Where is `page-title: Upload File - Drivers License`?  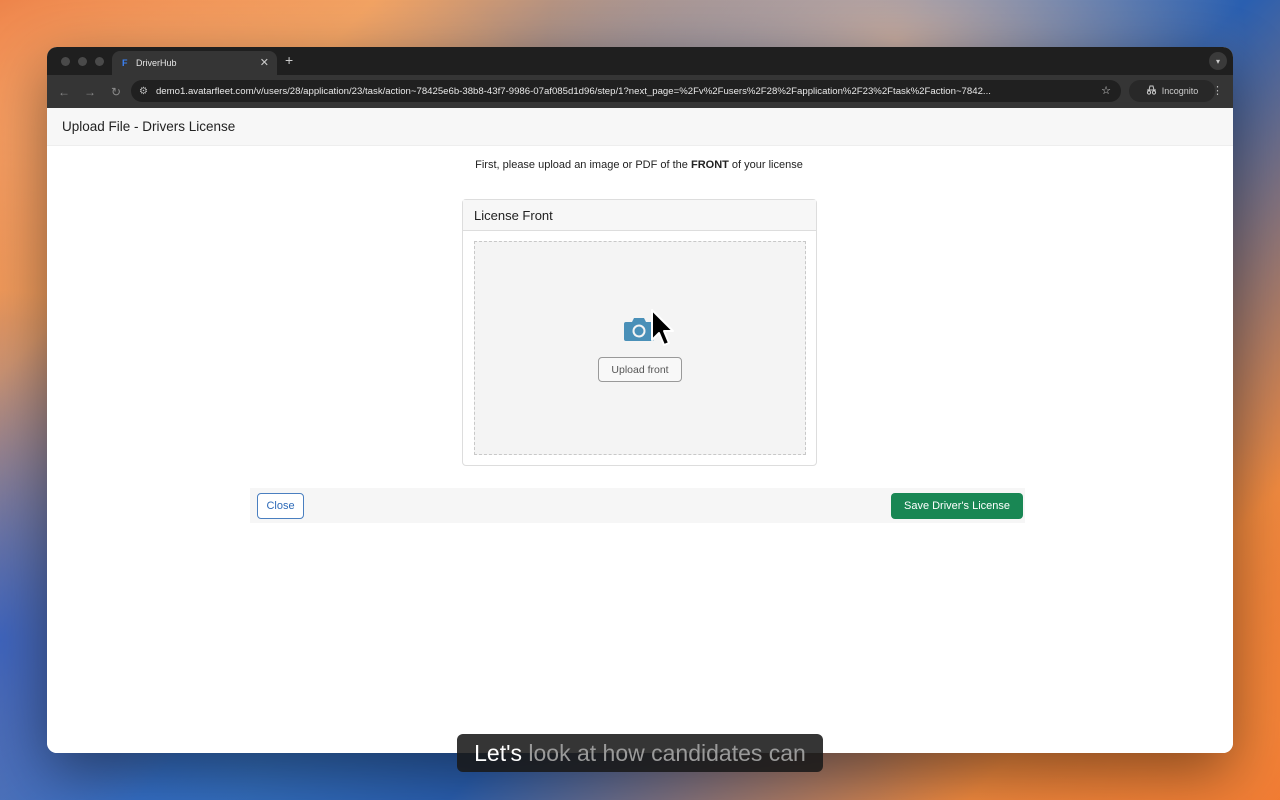
page-title: Upload File - Drivers License is located at coordinates (640, 127).